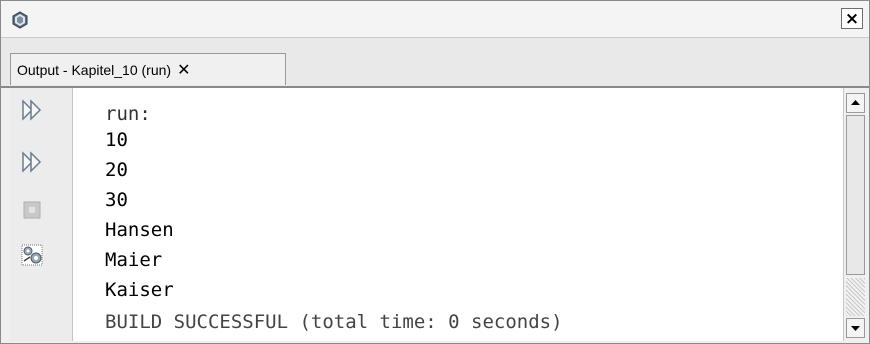 This screenshot has height=344, width=870. Describe the element at coordinates (134, 260) in the screenshot. I see `output-line: Maier` at that location.